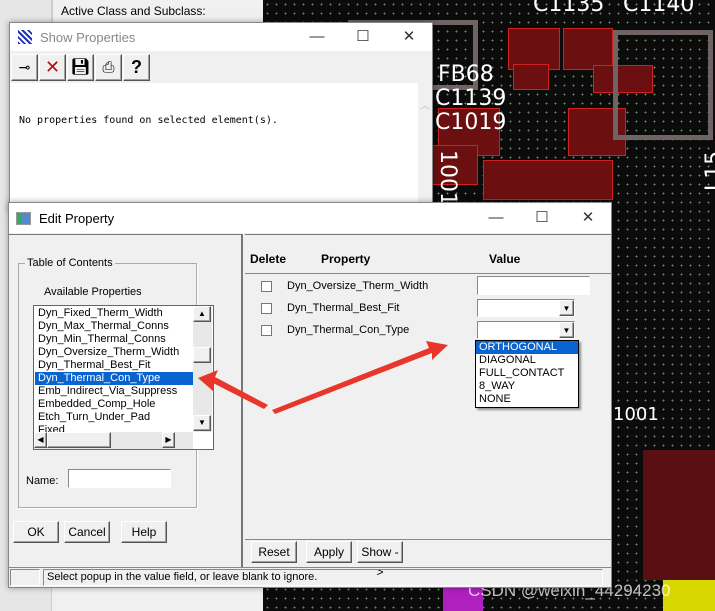 The height and width of the screenshot is (611, 715). Describe the element at coordinates (360, 377) in the screenshot. I see `red-arrow-right` at that location.